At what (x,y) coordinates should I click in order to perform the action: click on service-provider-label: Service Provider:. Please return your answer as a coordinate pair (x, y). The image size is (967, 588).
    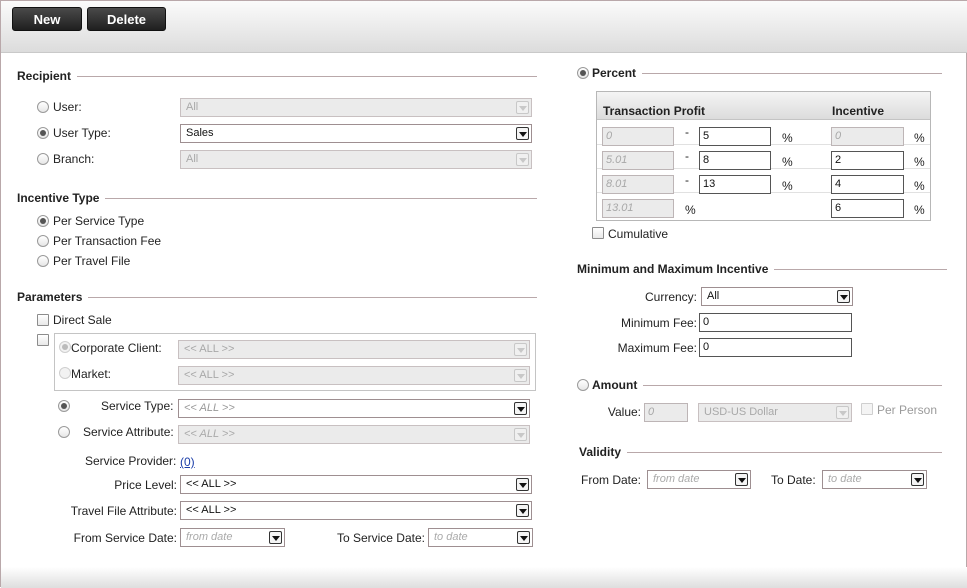
    Looking at the image, I should click on (131, 461).